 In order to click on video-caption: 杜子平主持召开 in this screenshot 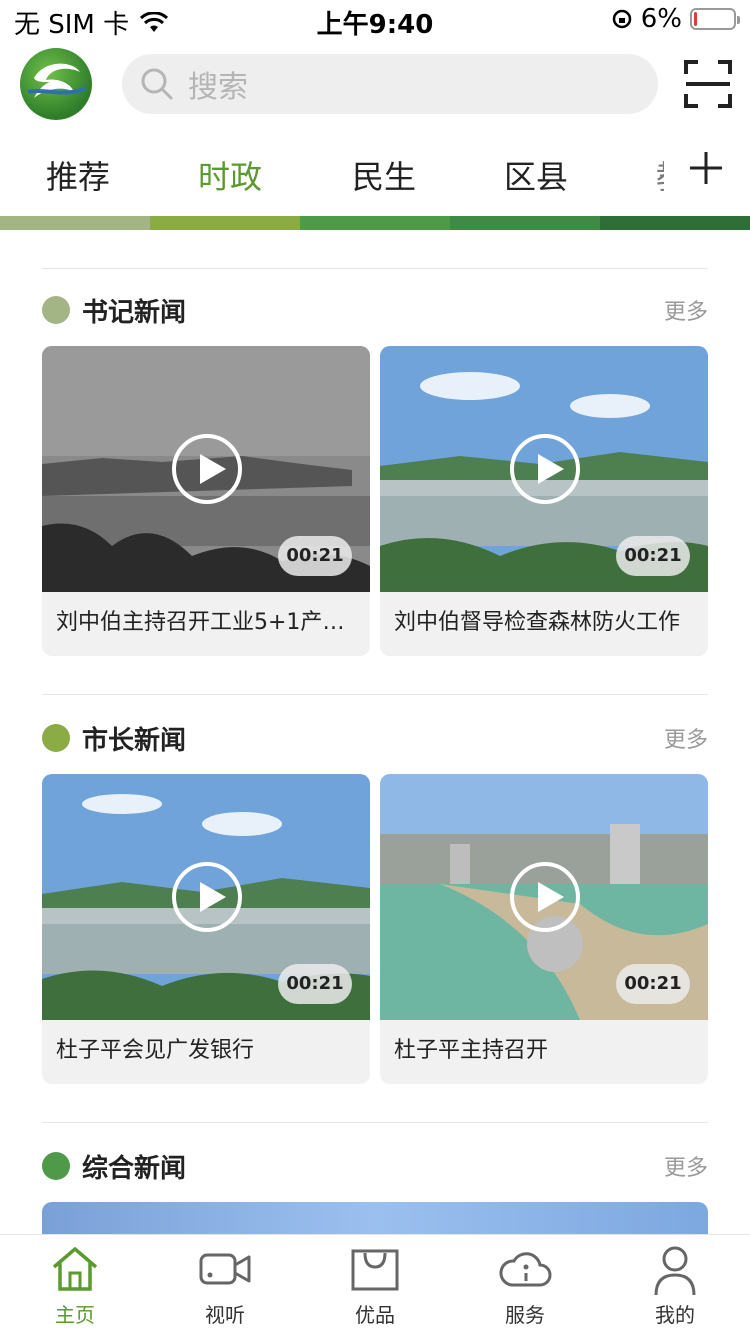, I will do `click(471, 1050)`.